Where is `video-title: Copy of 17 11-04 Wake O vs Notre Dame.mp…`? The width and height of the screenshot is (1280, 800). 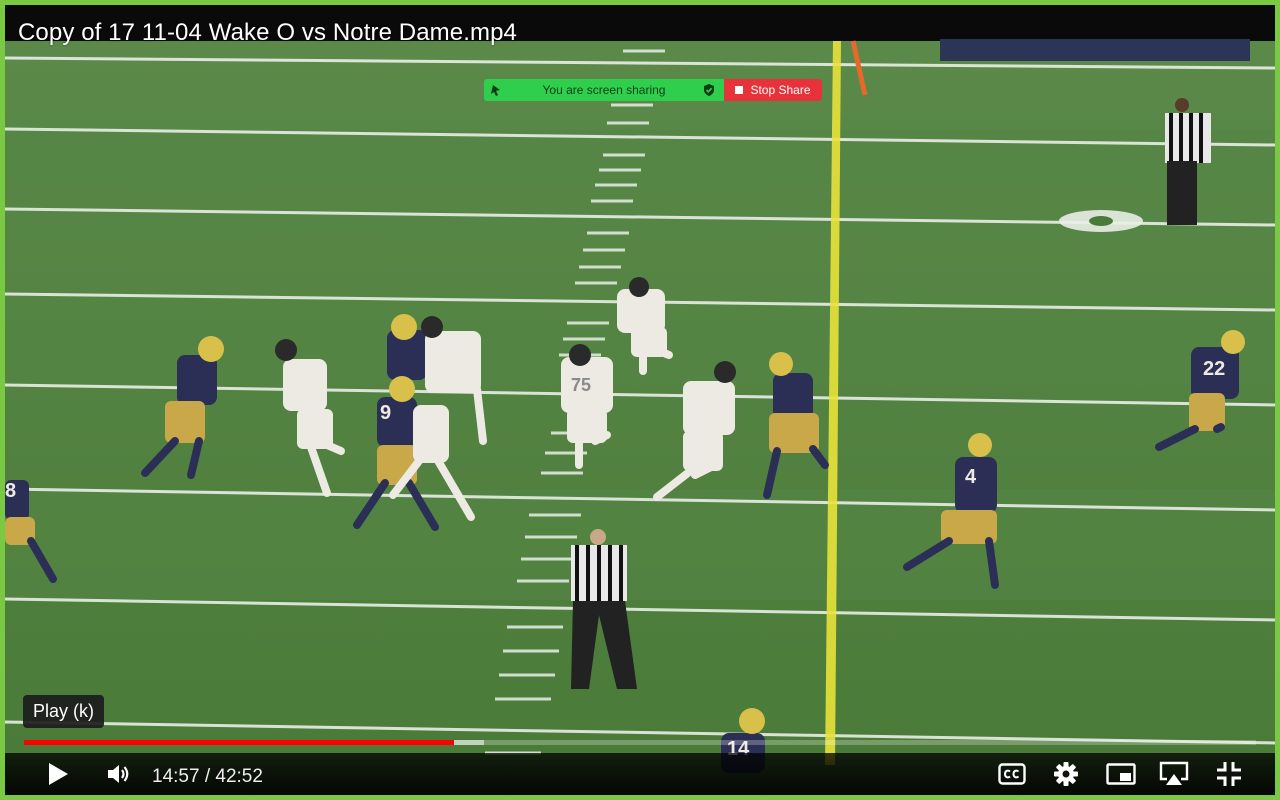 video-title: Copy of 17 11-04 Wake O vs Notre Dame.mp… is located at coordinates (267, 32).